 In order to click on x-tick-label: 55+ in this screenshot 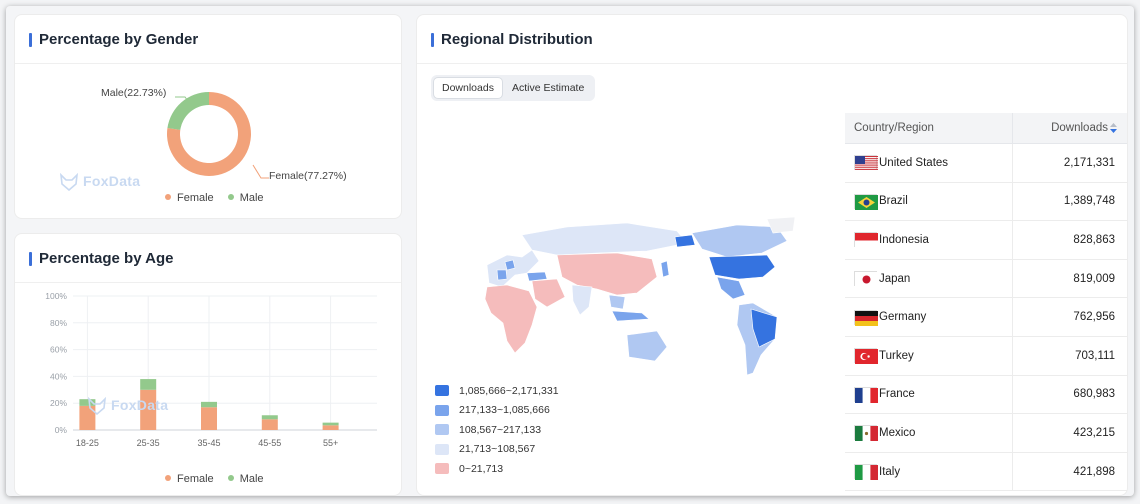, I will do `click(330, 443)`.